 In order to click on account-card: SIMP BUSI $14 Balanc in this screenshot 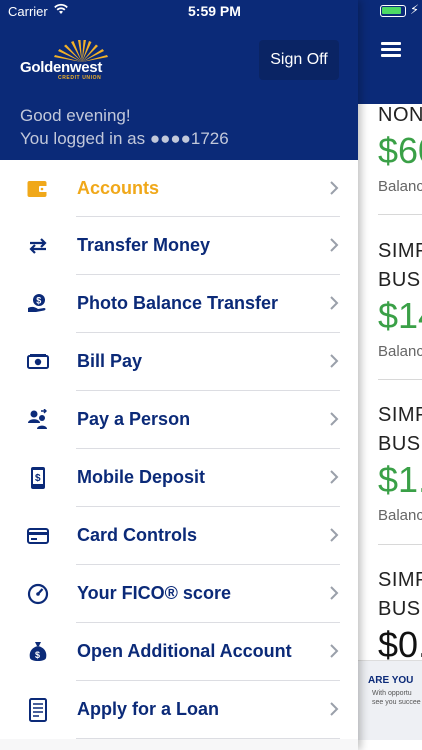, I will do `click(400, 298)`.